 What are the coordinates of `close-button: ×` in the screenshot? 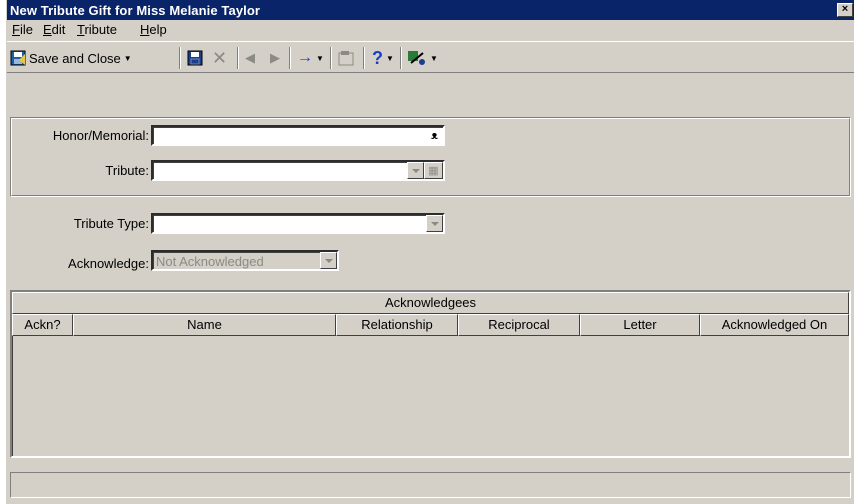 It's located at (845, 10).